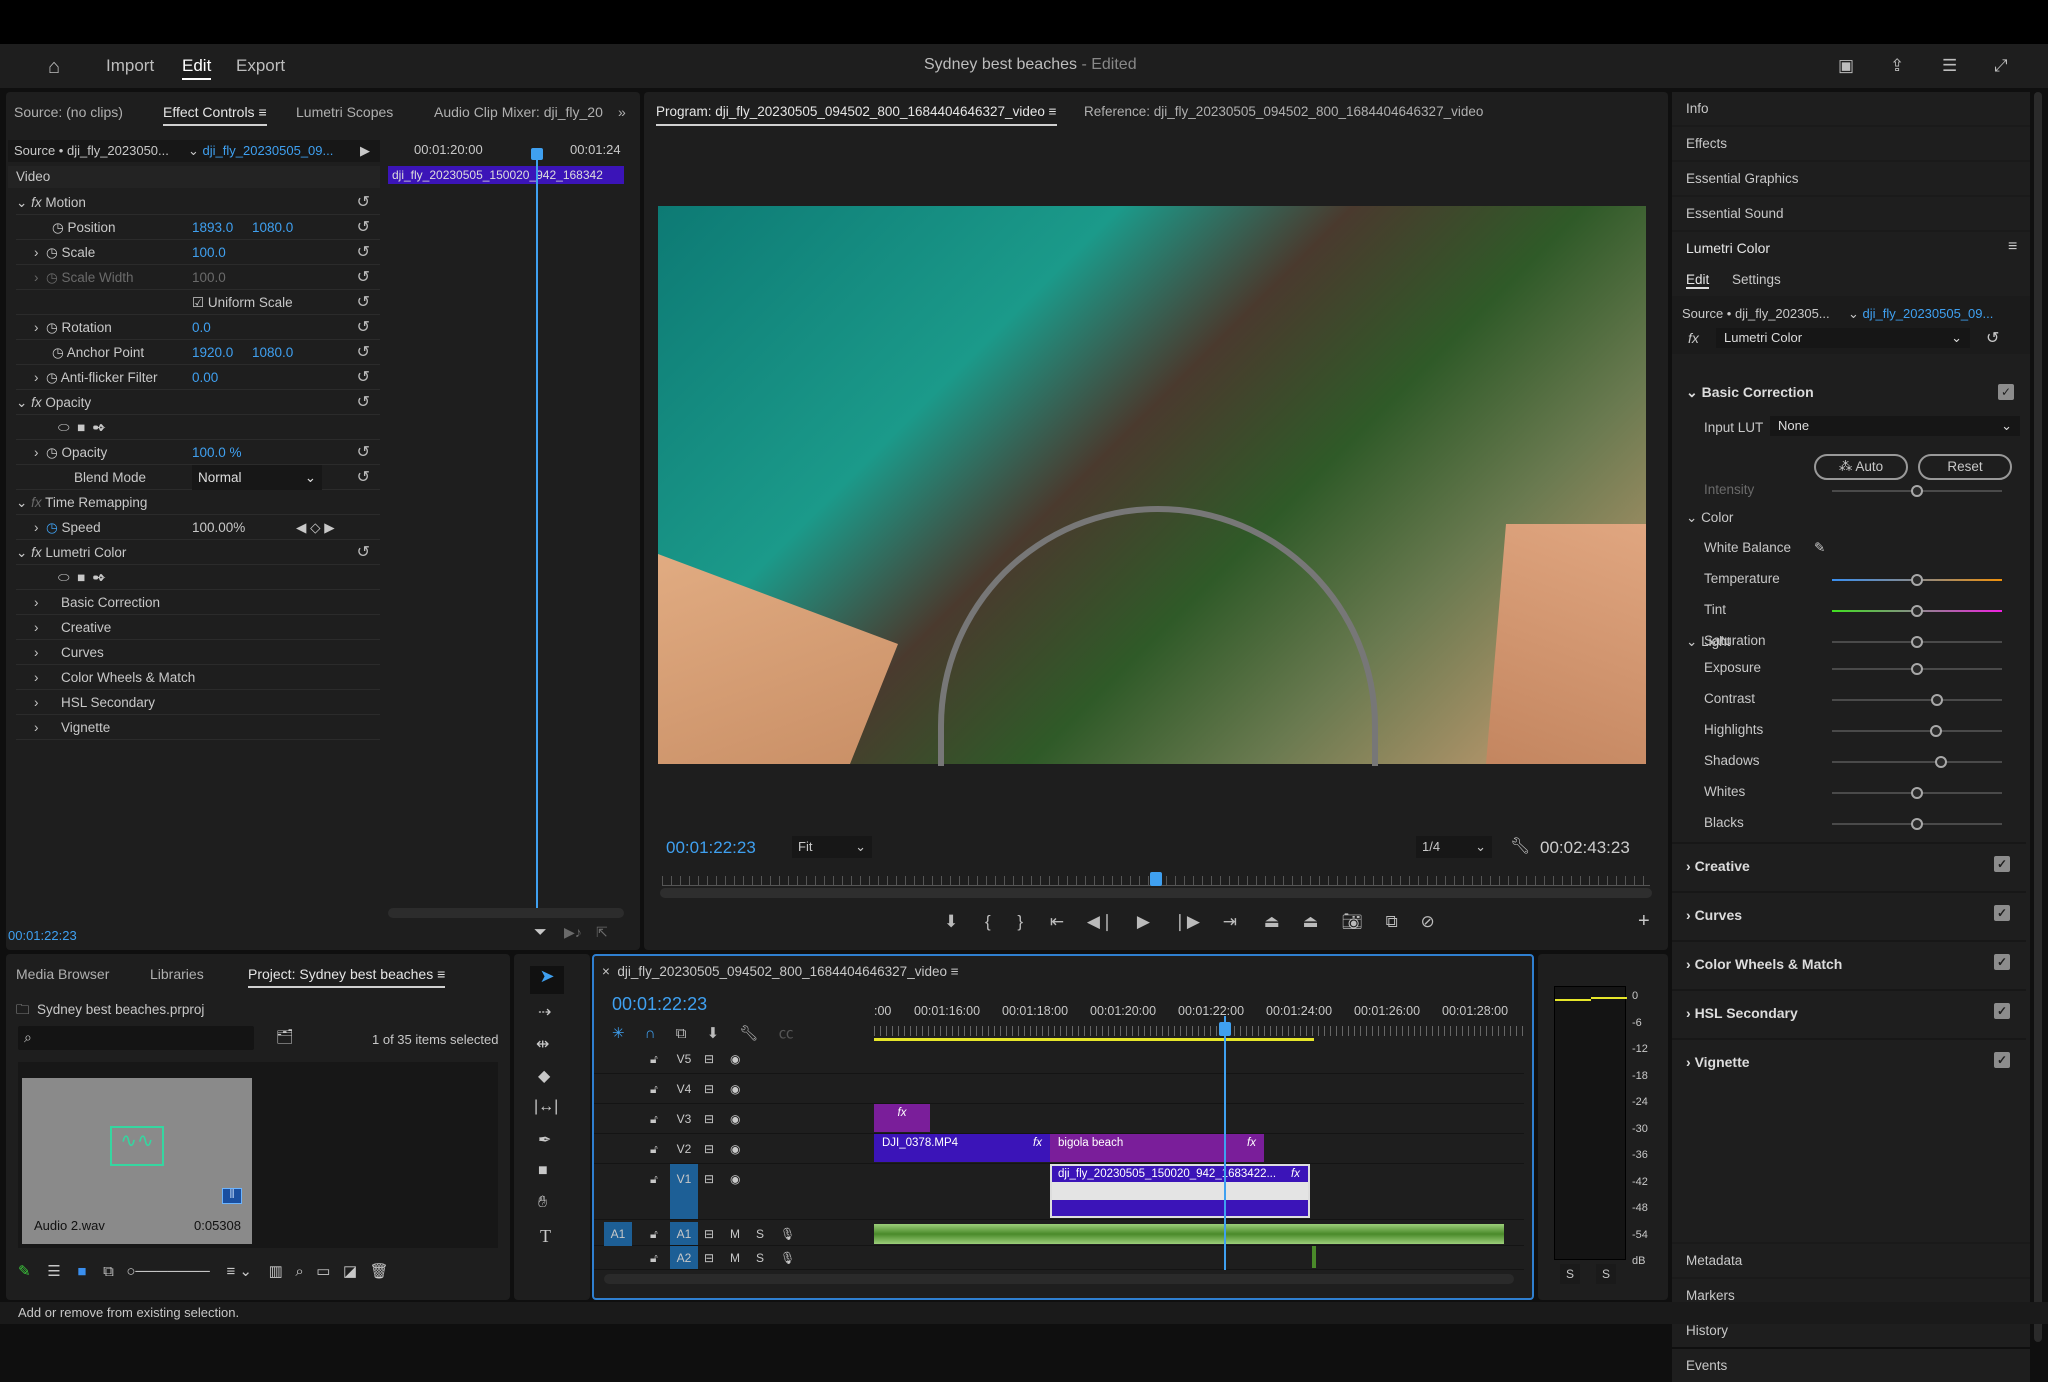 Image resolution: width=2048 pixels, height=1382 pixels. What do you see at coordinates (198, 677) in the screenshot?
I see `lumetri-child-row: › Color Wheels & Match` at bounding box center [198, 677].